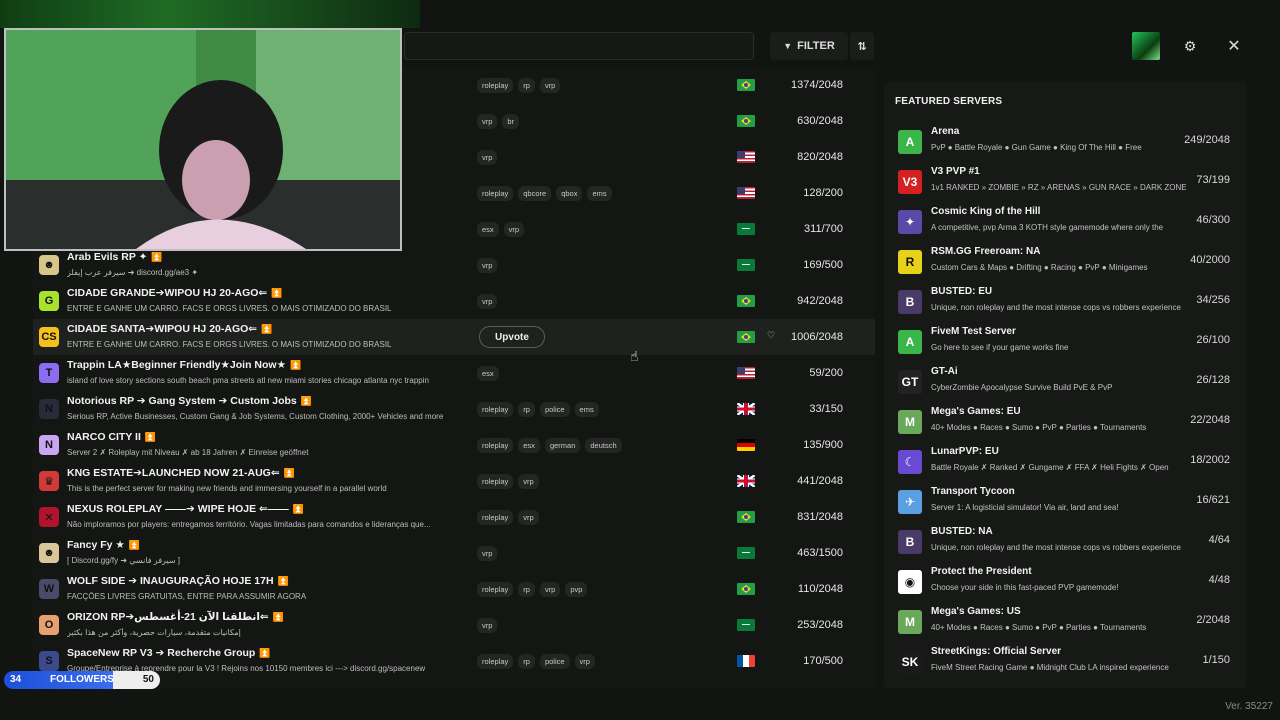 The height and width of the screenshot is (720, 1280). What do you see at coordinates (826, 409) in the screenshot?
I see `player-count: 33/150` at bounding box center [826, 409].